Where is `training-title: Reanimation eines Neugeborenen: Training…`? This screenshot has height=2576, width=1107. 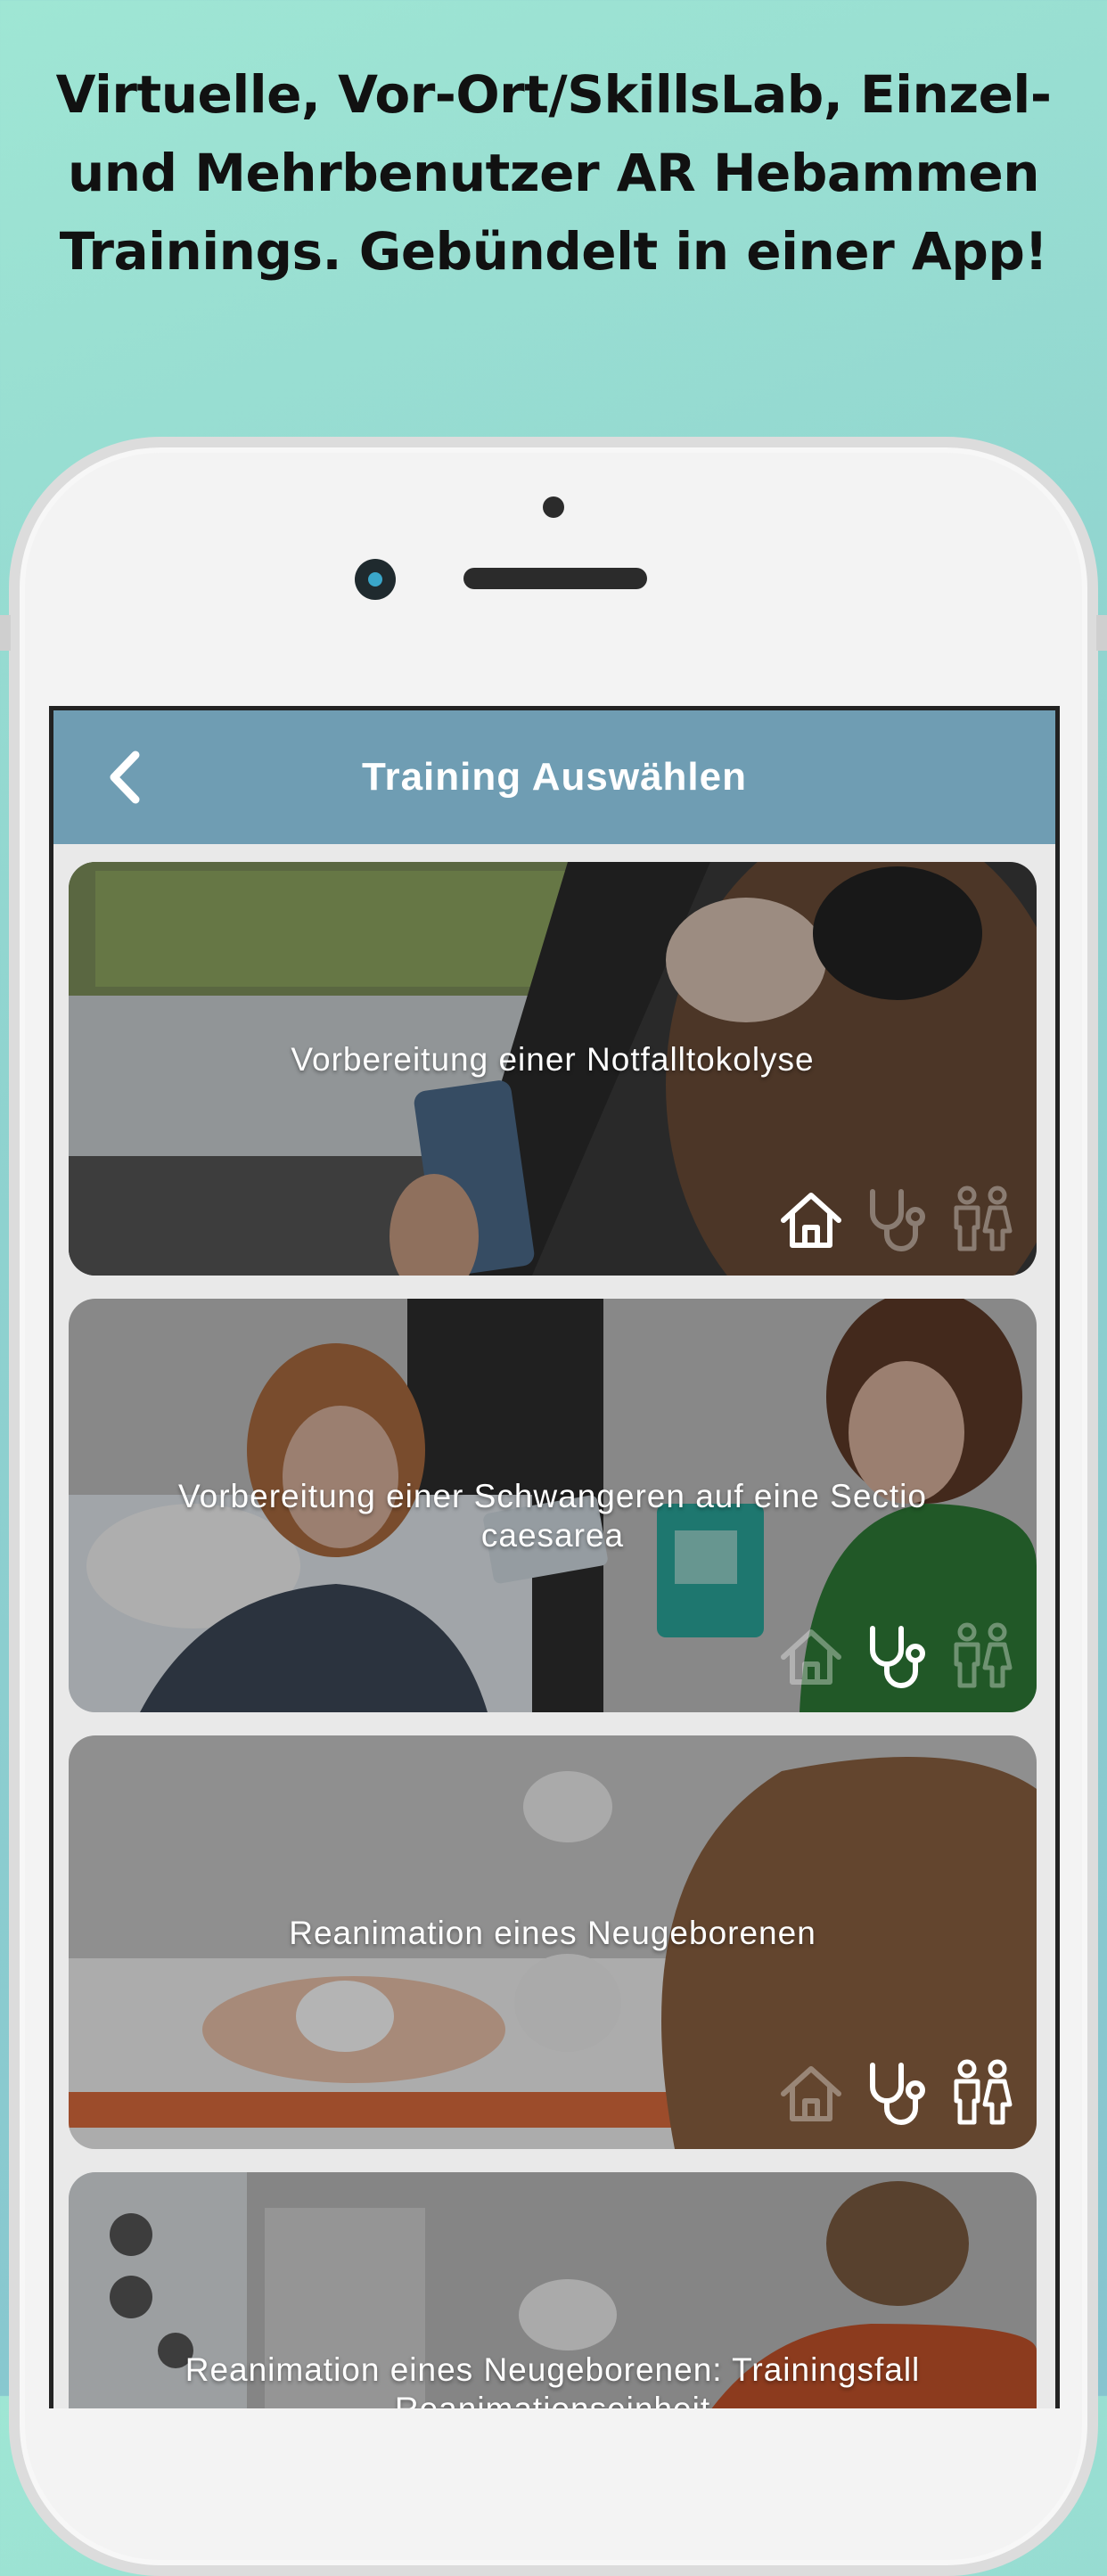
training-title: Reanimation eines Neugeborenen: Training… is located at coordinates (553, 2379).